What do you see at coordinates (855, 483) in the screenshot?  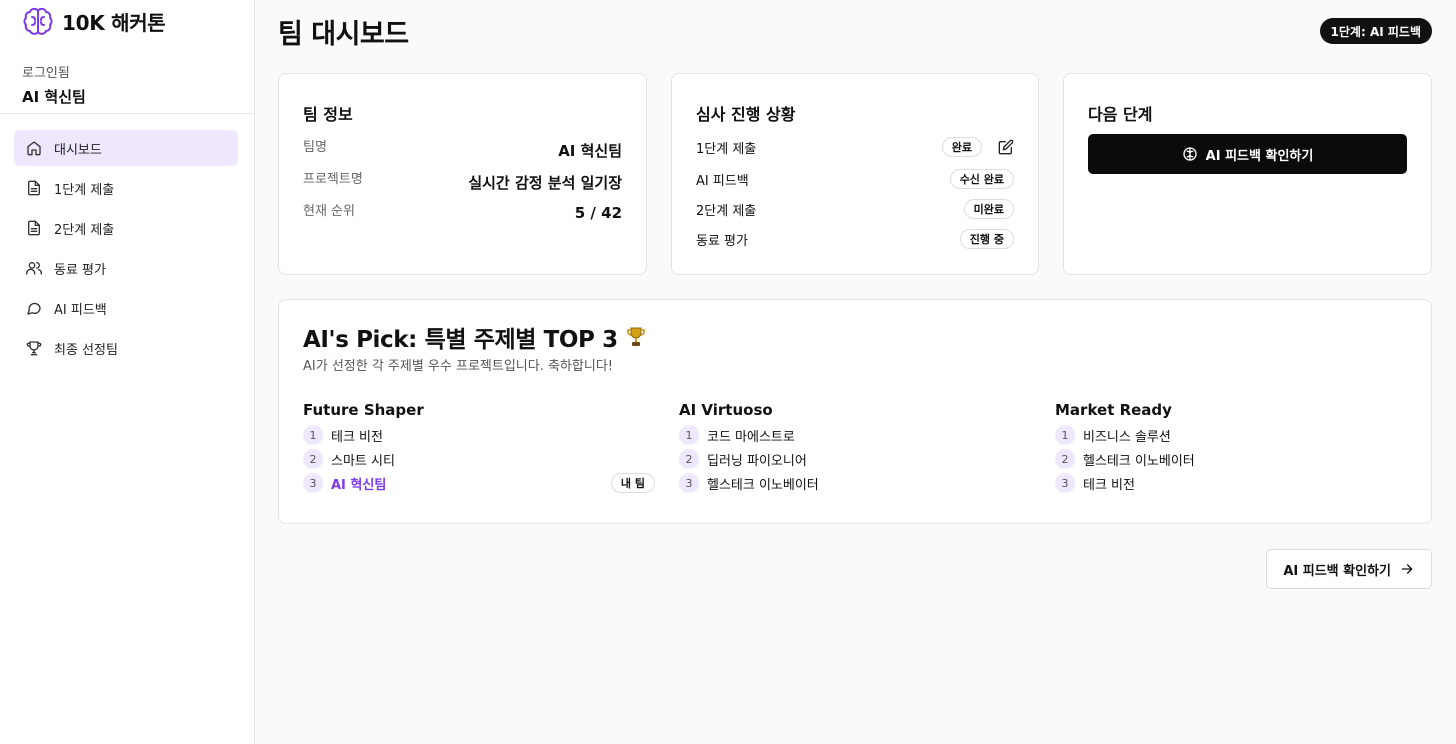 I see `list-item: 3 헬스테크 이노베이터` at bounding box center [855, 483].